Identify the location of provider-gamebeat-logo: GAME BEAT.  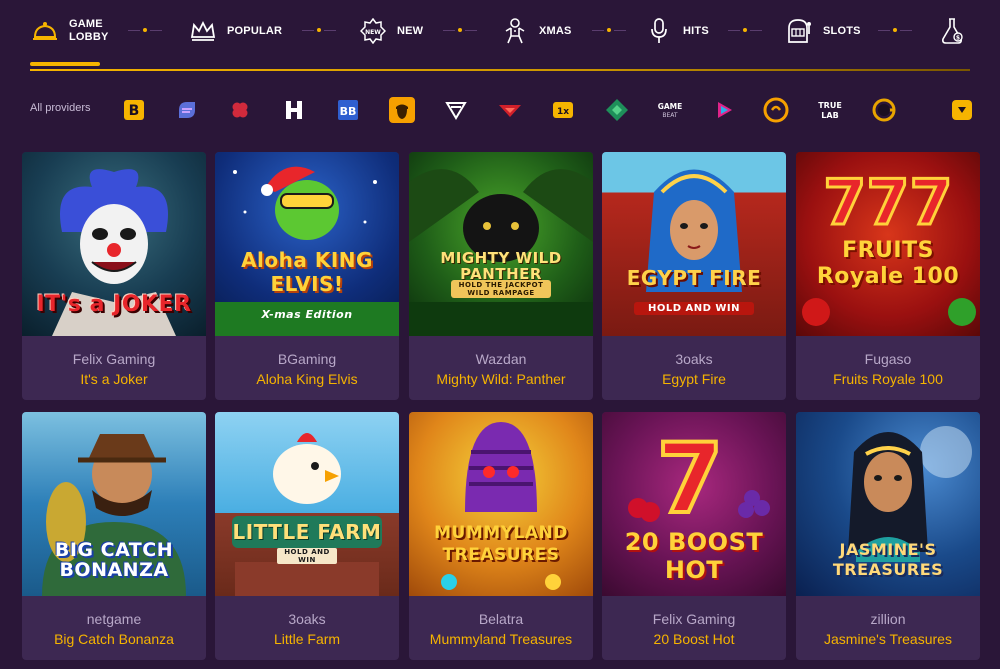
(670, 110).